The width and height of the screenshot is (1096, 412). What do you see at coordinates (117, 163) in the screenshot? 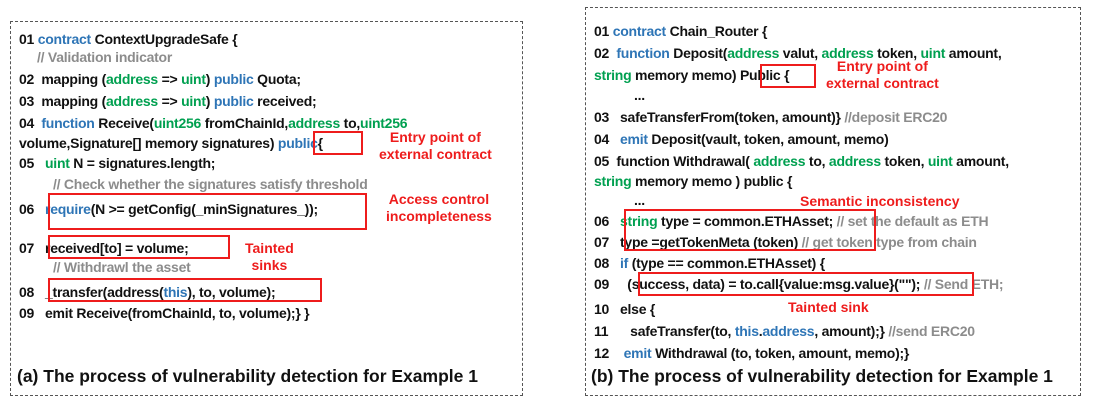
I see `code-line-05: 05 uint N = signatures.length;` at bounding box center [117, 163].